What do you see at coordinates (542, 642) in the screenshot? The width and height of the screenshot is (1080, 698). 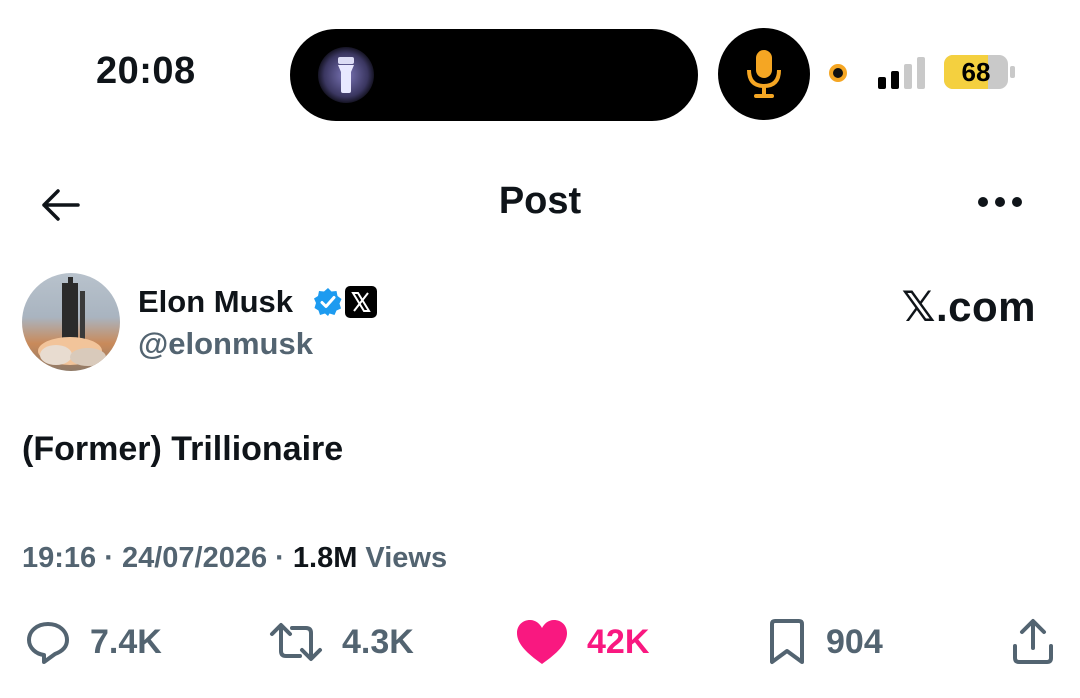 I see `heart-filled-icon` at bounding box center [542, 642].